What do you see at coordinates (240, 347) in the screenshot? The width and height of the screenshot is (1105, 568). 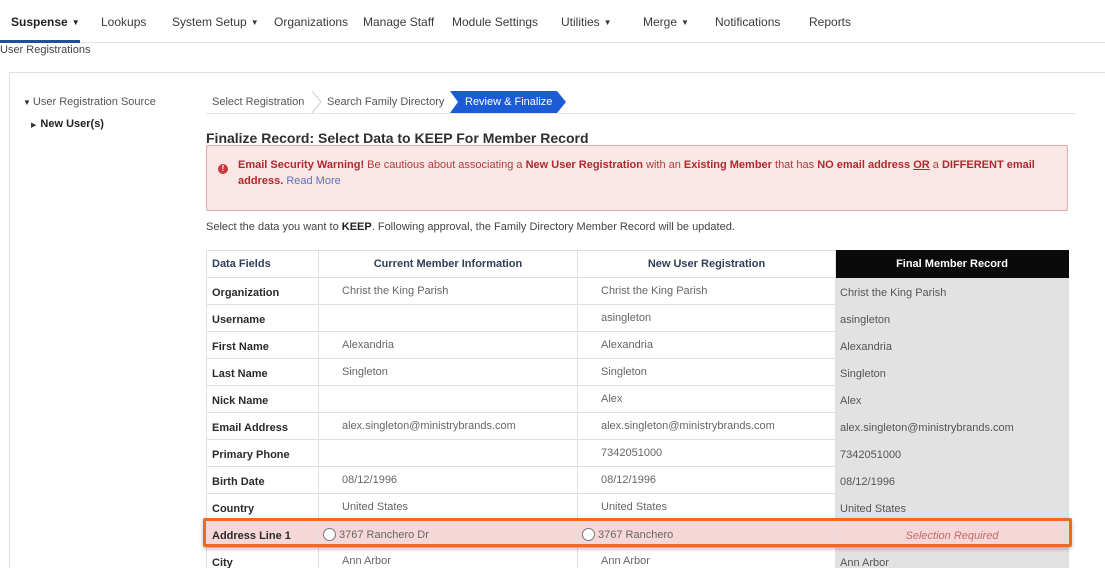 I see `field-label-text: First Name` at bounding box center [240, 347].